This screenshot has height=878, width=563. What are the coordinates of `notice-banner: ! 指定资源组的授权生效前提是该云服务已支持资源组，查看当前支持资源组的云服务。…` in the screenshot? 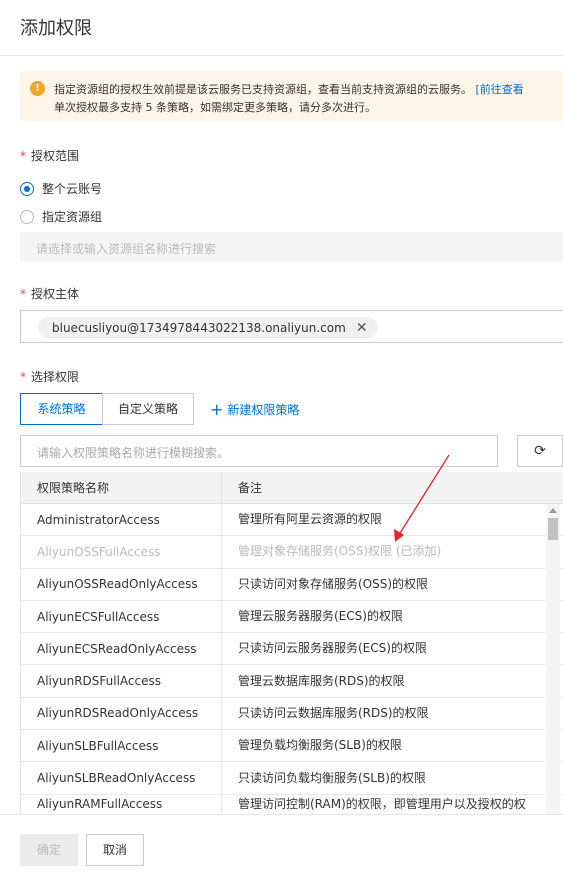 It's located at (291, 96).